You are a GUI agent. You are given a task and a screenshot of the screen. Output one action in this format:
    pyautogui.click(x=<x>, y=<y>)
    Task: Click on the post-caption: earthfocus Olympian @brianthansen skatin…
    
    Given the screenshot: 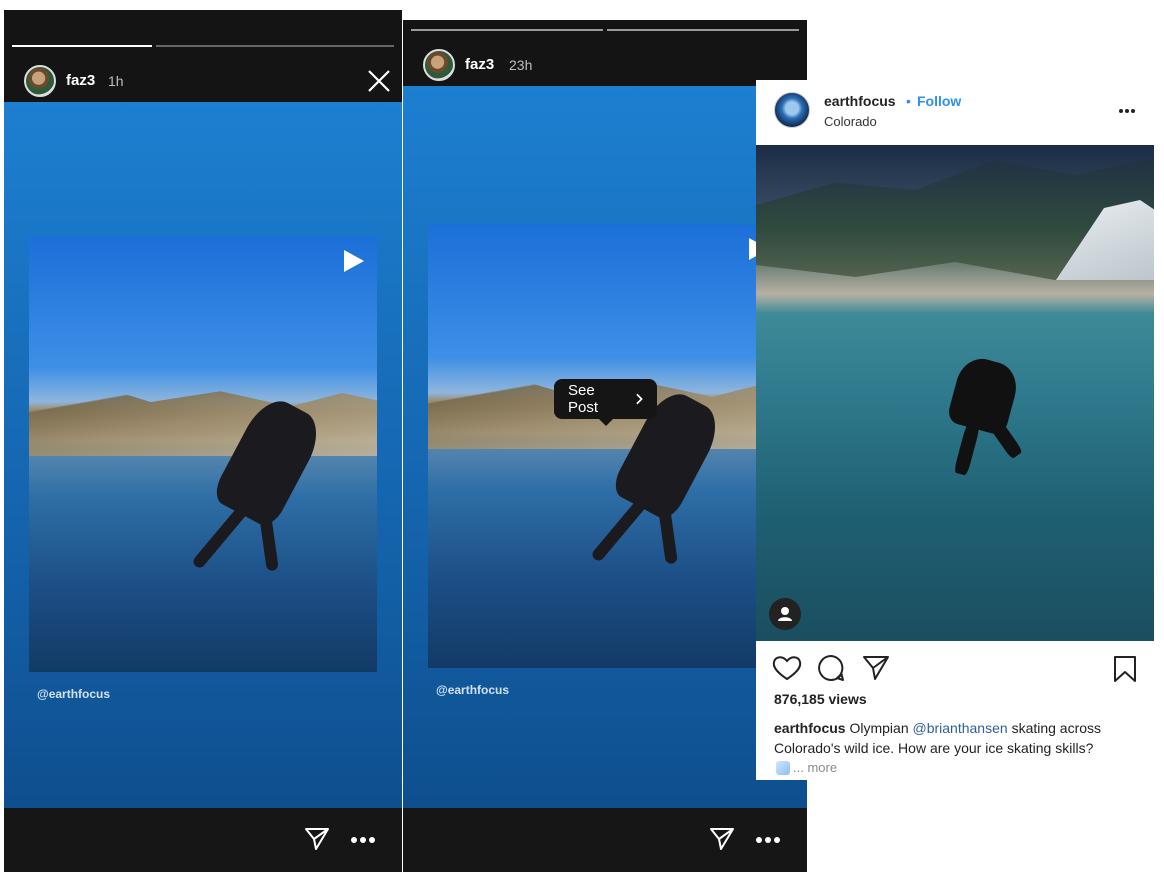 What is the action you would take?
    pyautogui.click(x=959, y=738)
    